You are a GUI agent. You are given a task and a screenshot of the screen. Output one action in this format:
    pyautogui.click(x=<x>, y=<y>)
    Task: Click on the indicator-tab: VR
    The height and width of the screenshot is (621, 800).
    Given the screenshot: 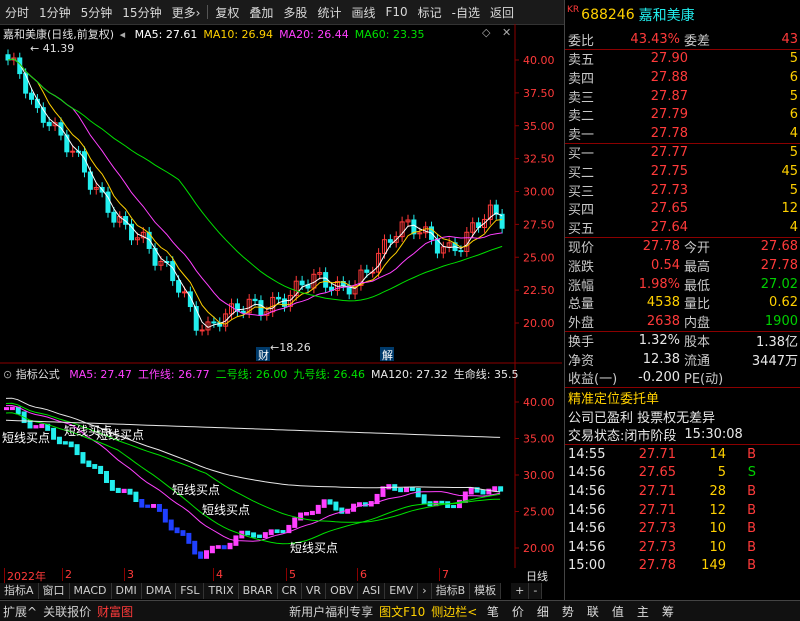 What is the action you would take?
    pyautogui.click(x=314, y=591)
    